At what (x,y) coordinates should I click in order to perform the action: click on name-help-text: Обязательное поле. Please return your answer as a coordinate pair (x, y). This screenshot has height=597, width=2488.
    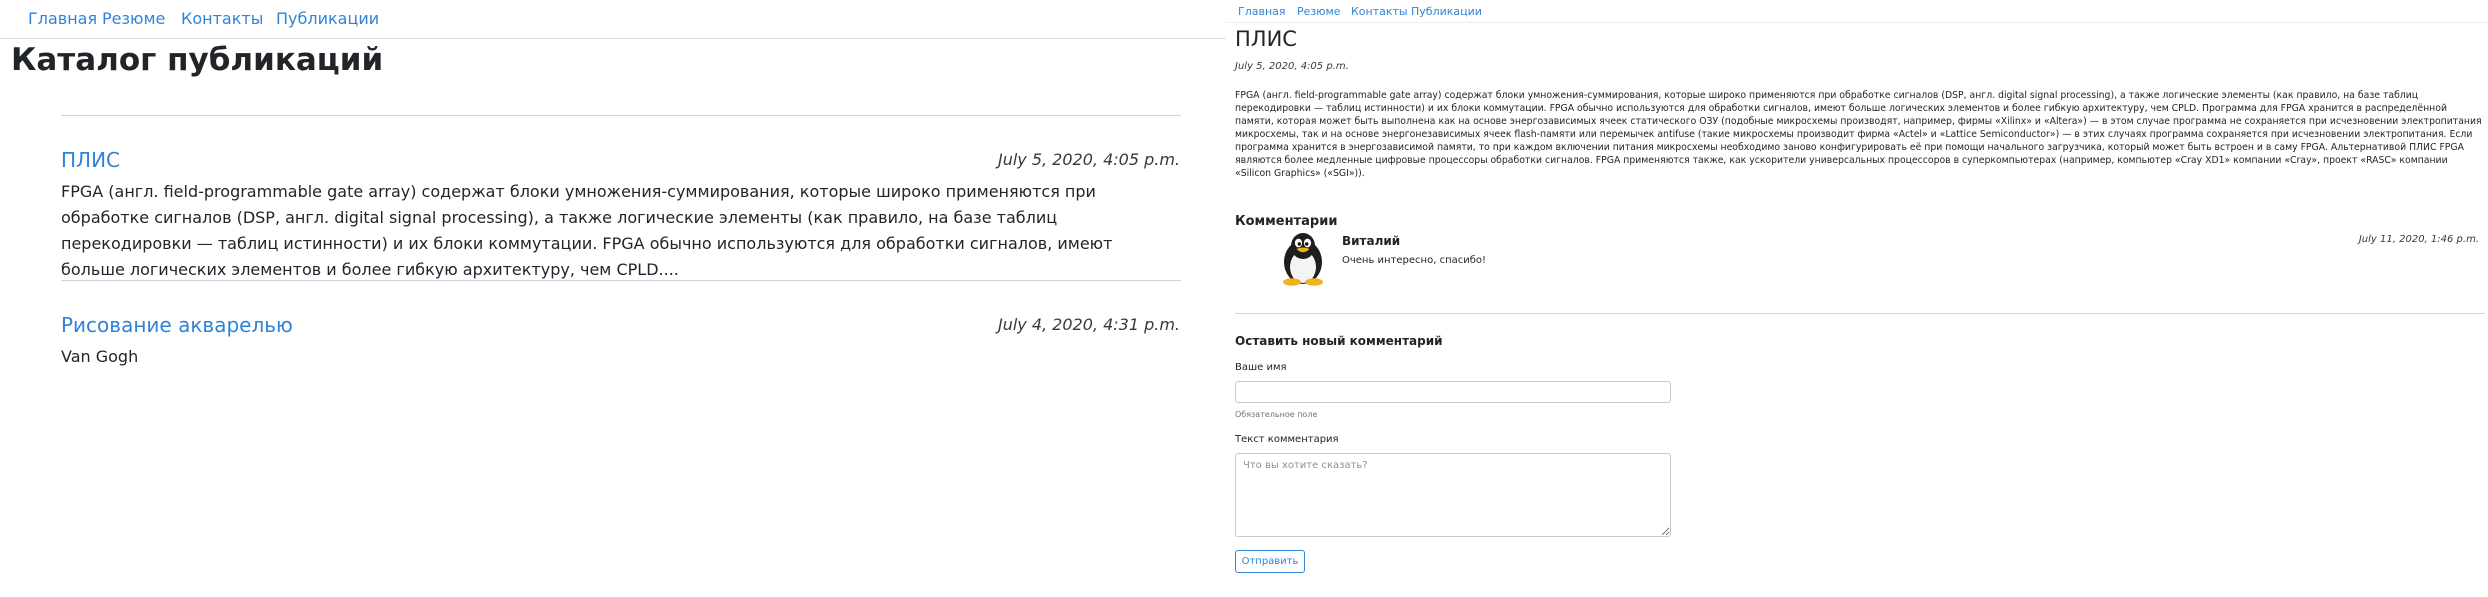
    Looking at the image, I should click on (1276, 414).